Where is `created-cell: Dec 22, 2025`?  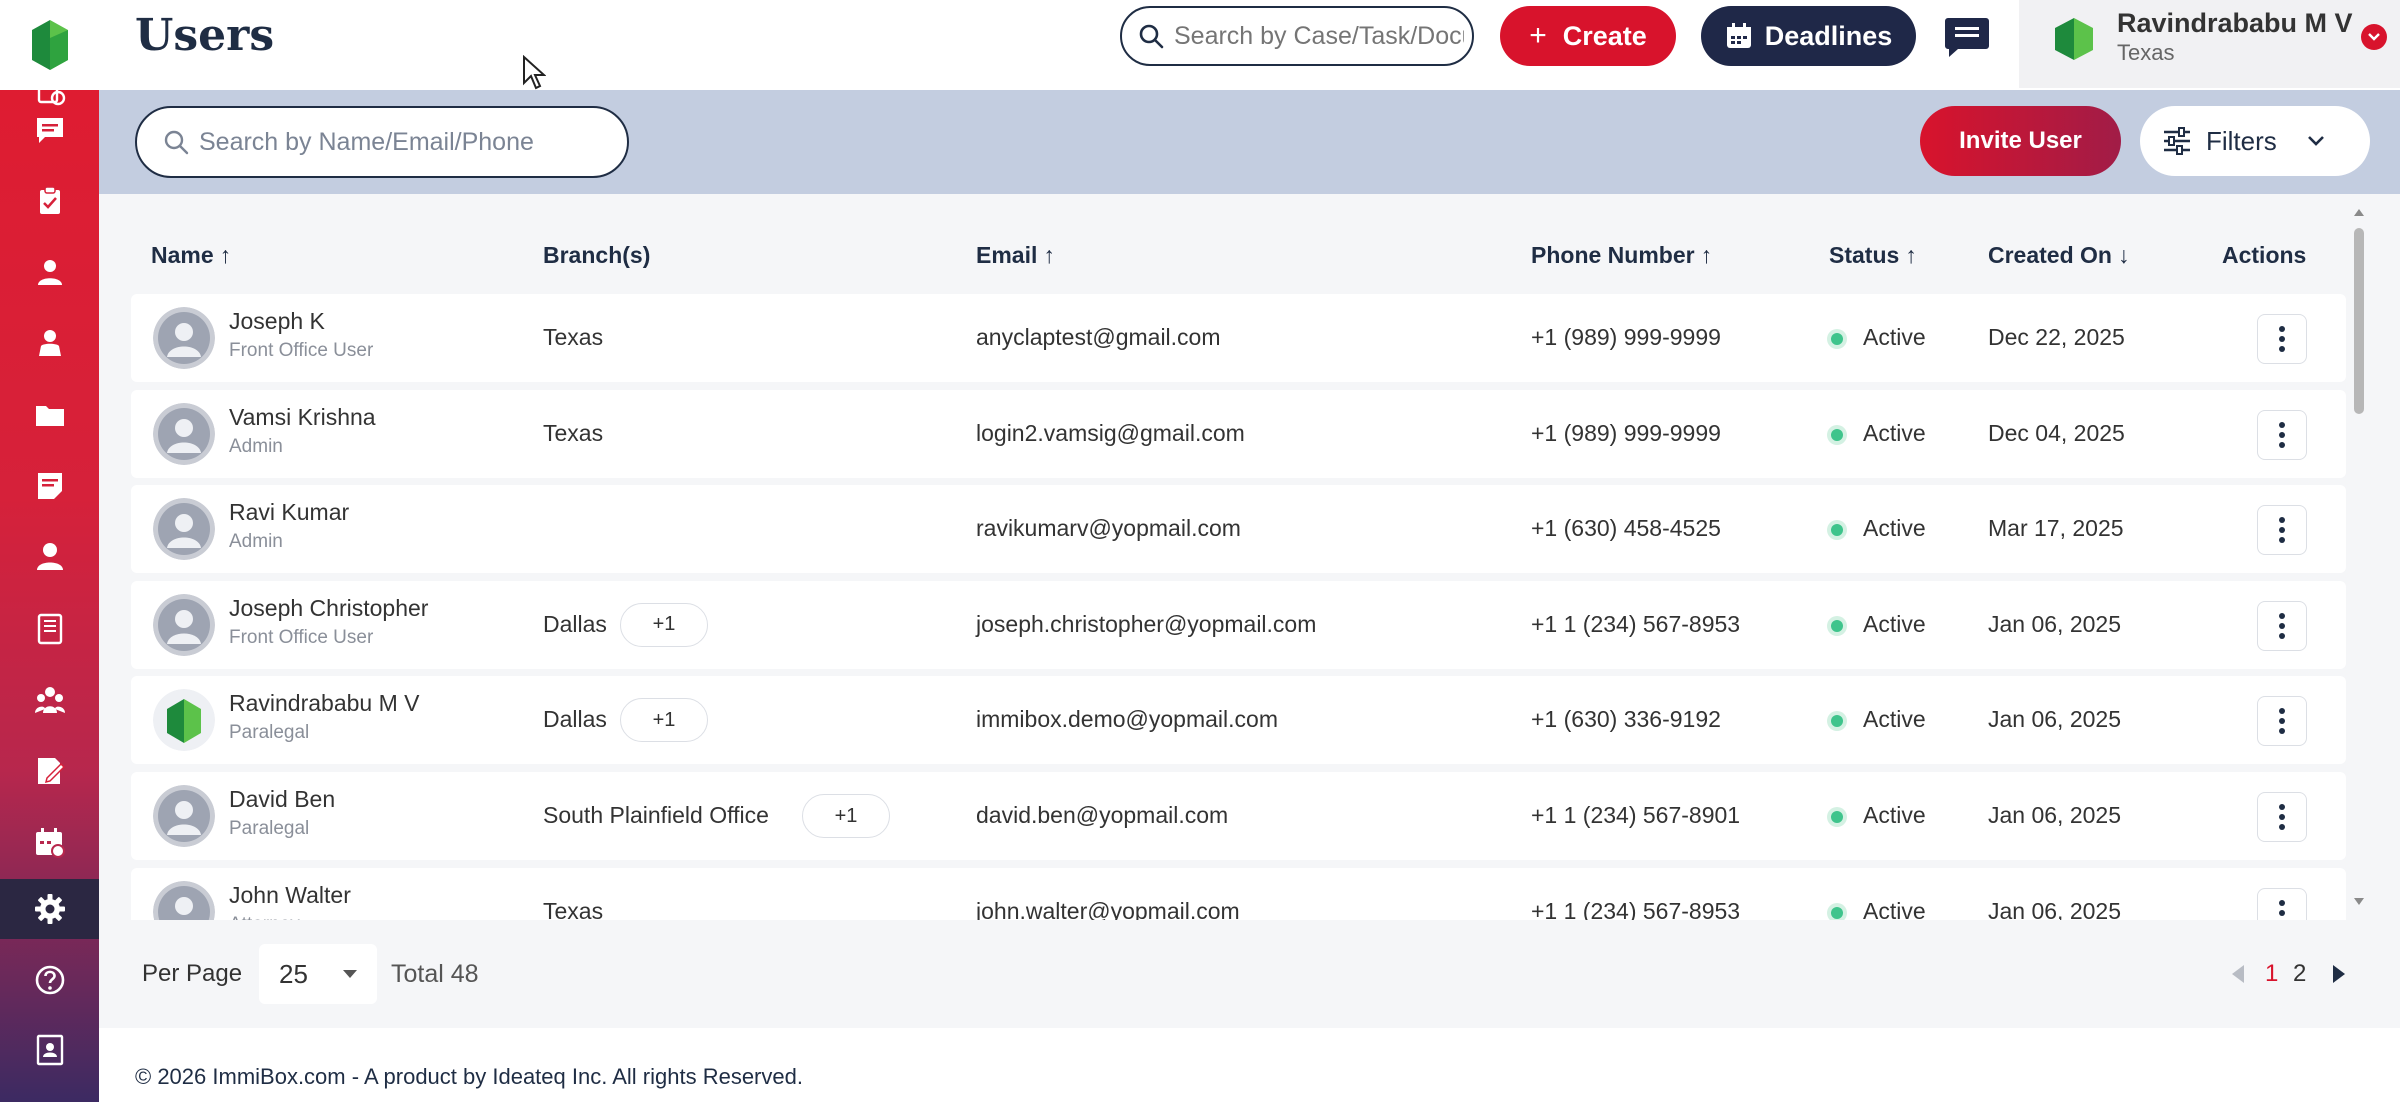 created-cell: Dec 22, 2025 is located at coordinates (2056, 337).